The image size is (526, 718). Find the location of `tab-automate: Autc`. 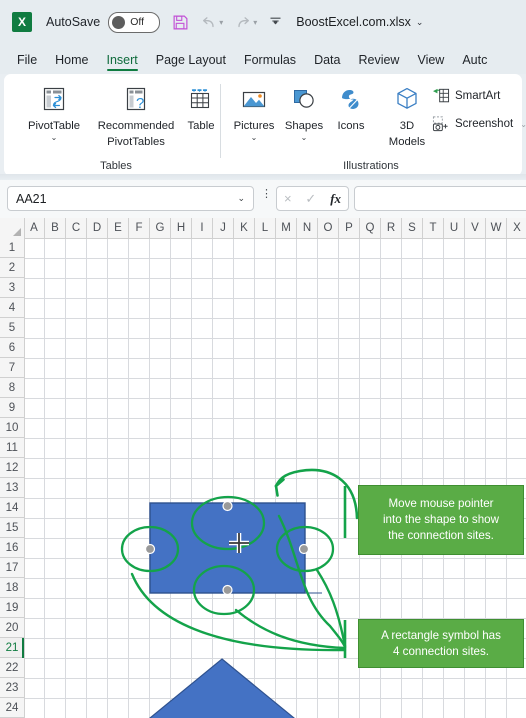

tab-automate: Autc is located at coordinates (474, 62).